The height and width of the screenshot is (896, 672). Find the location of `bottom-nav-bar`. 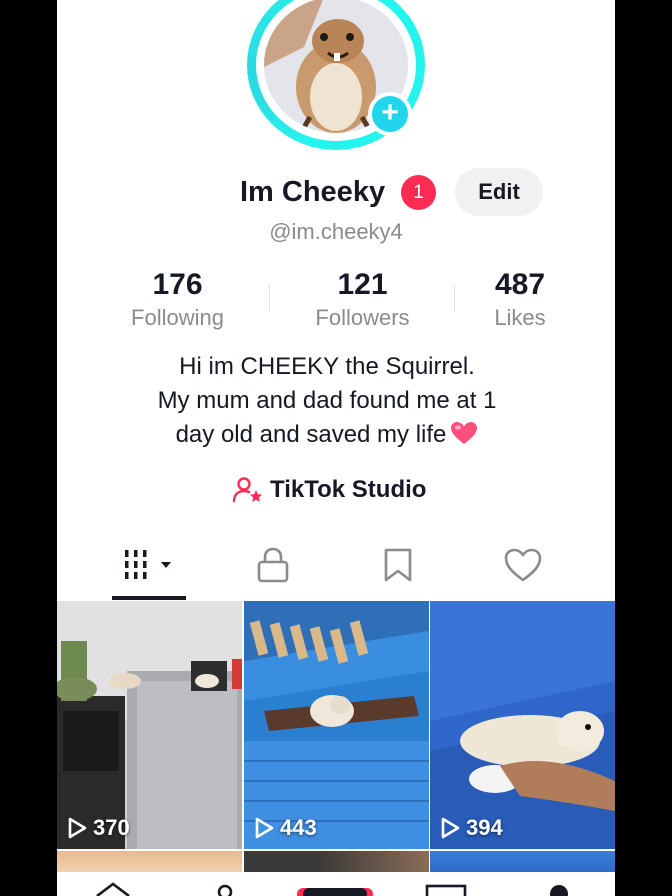

bottom-nav-bar is located at coordinates (336, 884).